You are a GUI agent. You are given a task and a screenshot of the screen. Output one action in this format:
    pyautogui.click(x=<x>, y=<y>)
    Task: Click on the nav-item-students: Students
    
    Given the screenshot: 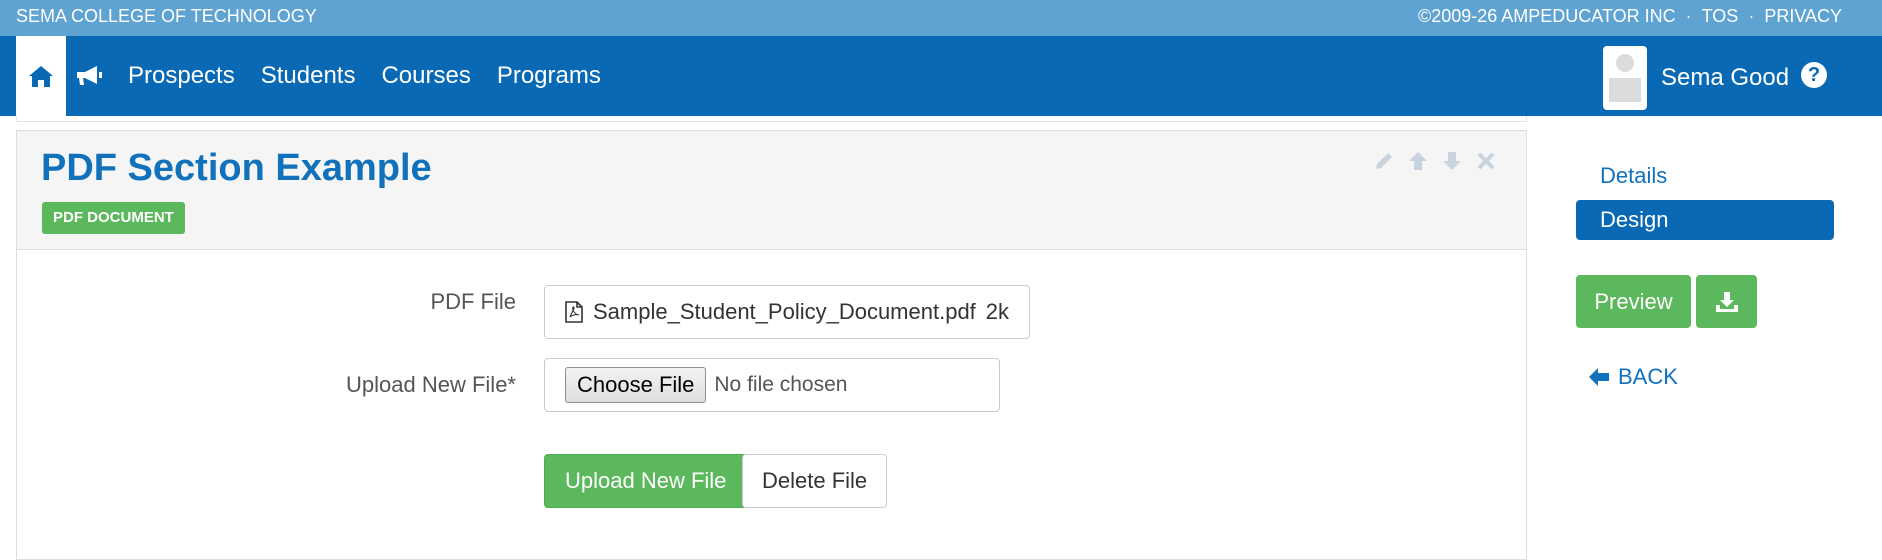 What is the action you would take?
    pyautogui.click(x=308, y=76)
    